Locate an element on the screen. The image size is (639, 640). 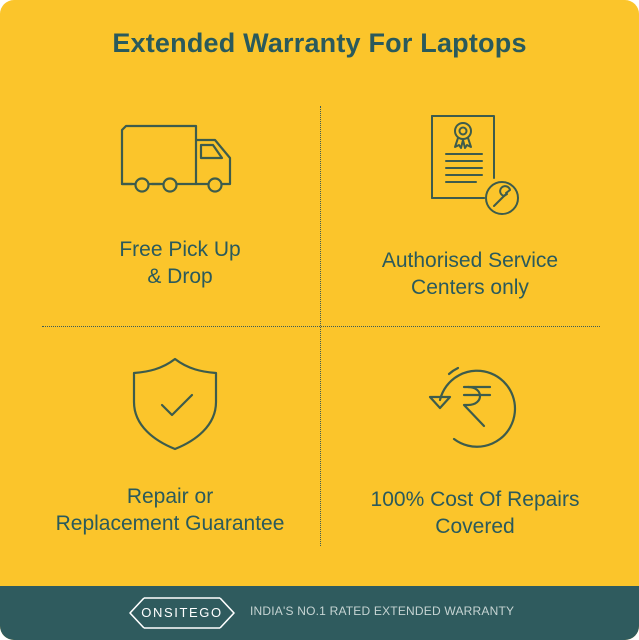
footer-tagline: INDIA'S NO.1 RATED EXTENDED WARRANTY is located at coordinates (382, 611).